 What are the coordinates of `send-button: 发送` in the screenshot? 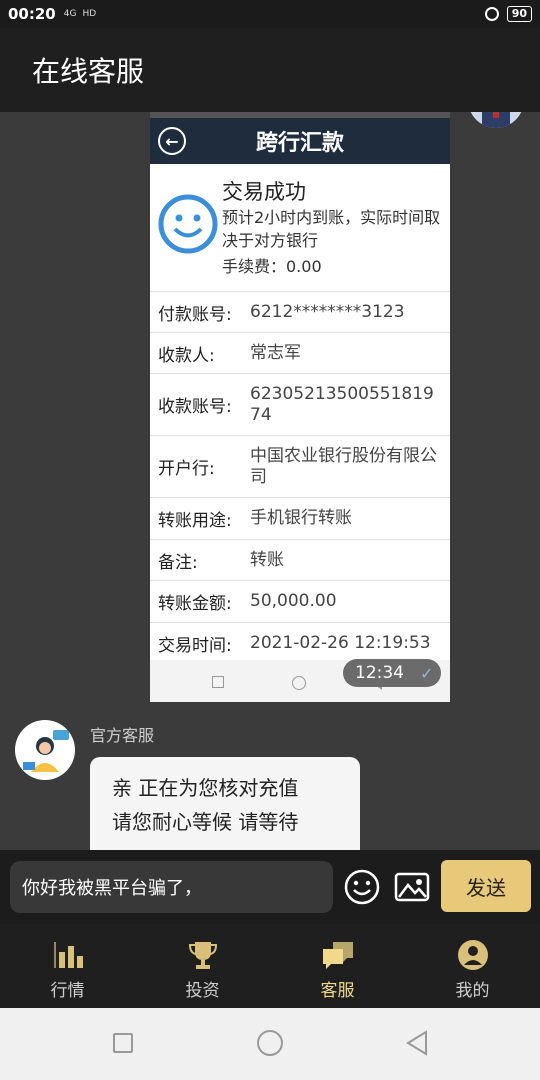 It's located at (486, 886).